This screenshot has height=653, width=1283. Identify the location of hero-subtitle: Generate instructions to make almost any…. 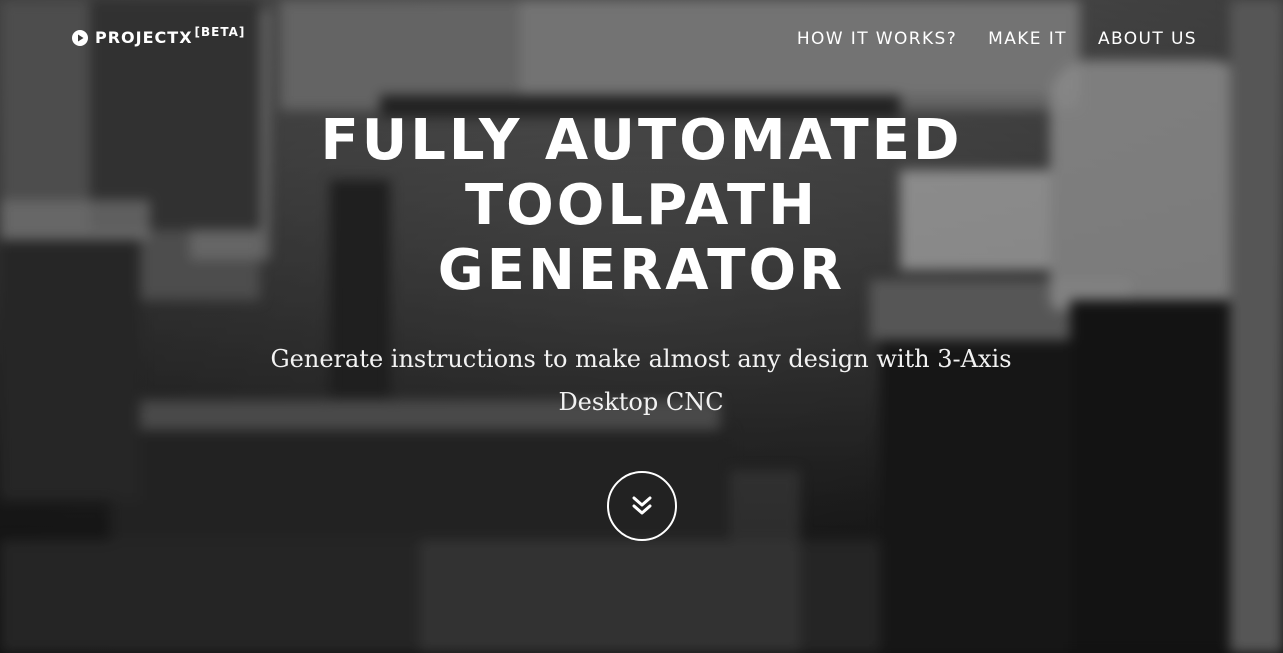
(641, 380).